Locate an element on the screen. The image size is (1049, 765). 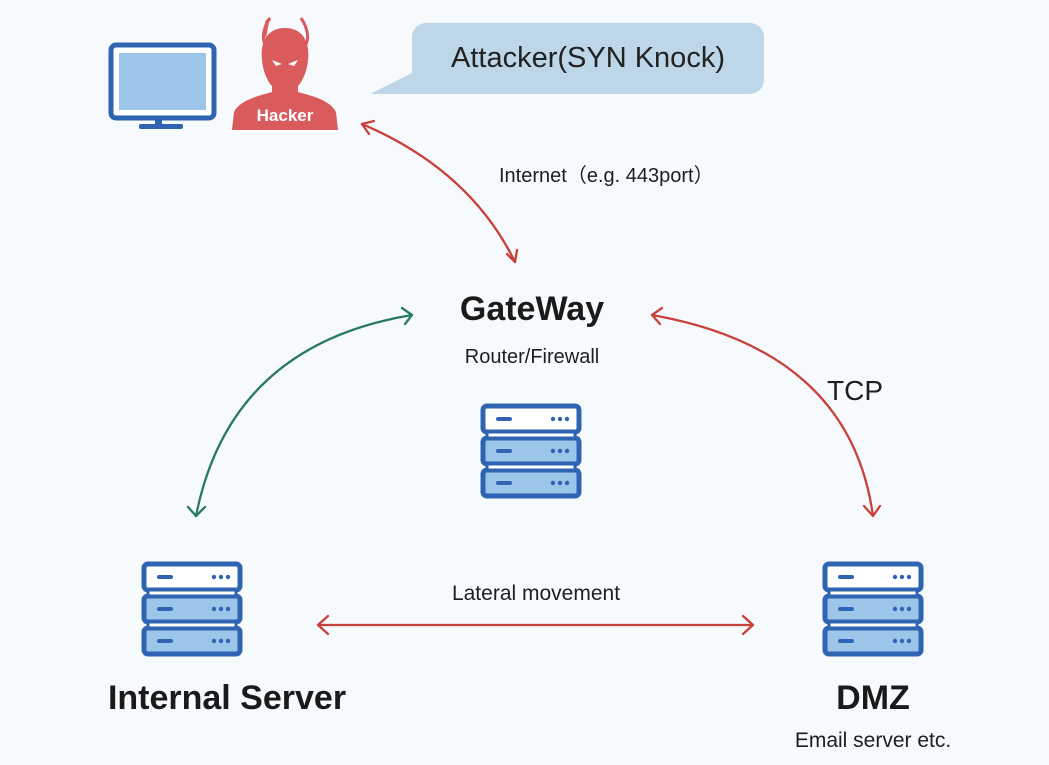
internal-link-arrow is located at coordinates (300, 412).